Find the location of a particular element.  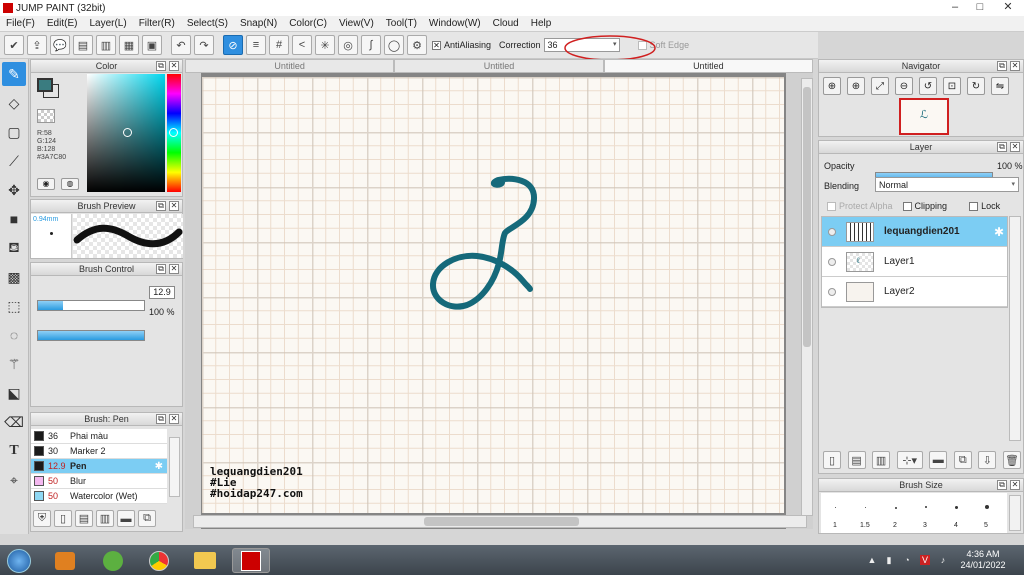

tab-untitled-2: Untitled is located at coordinates (499, 66).